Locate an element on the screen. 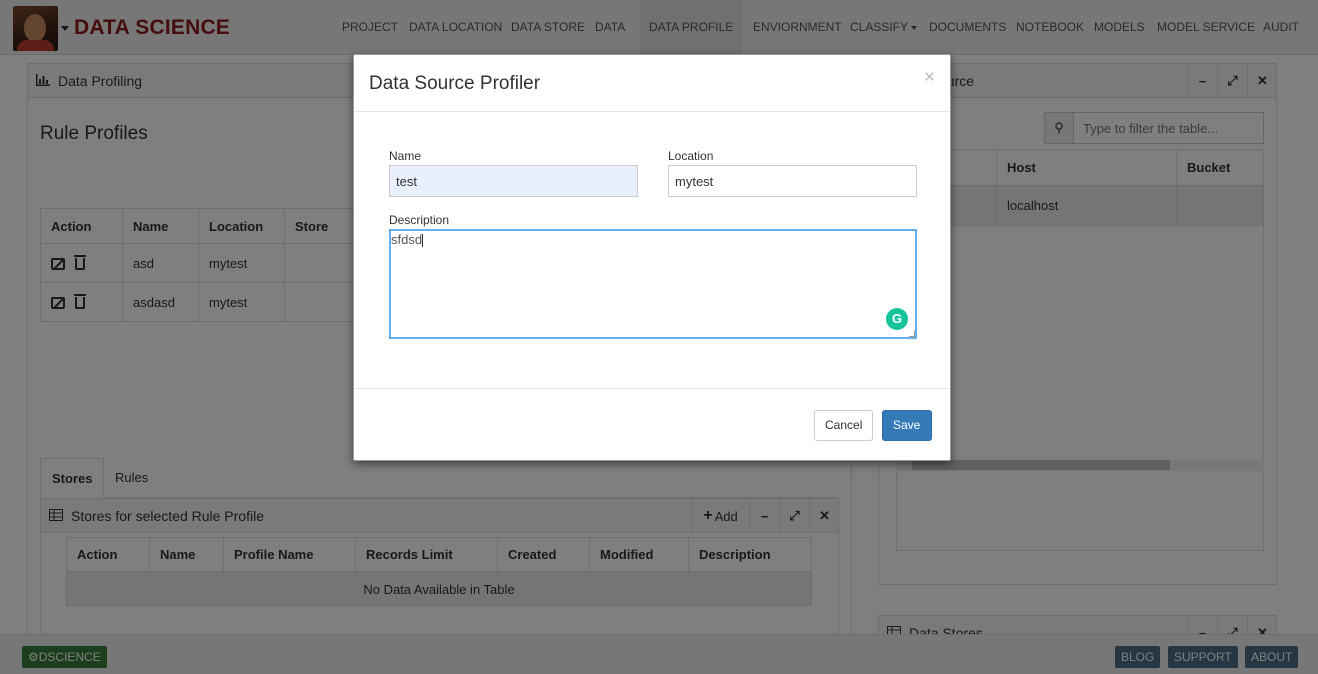  grammarly-icon: G is located at coordinates (897, 319).